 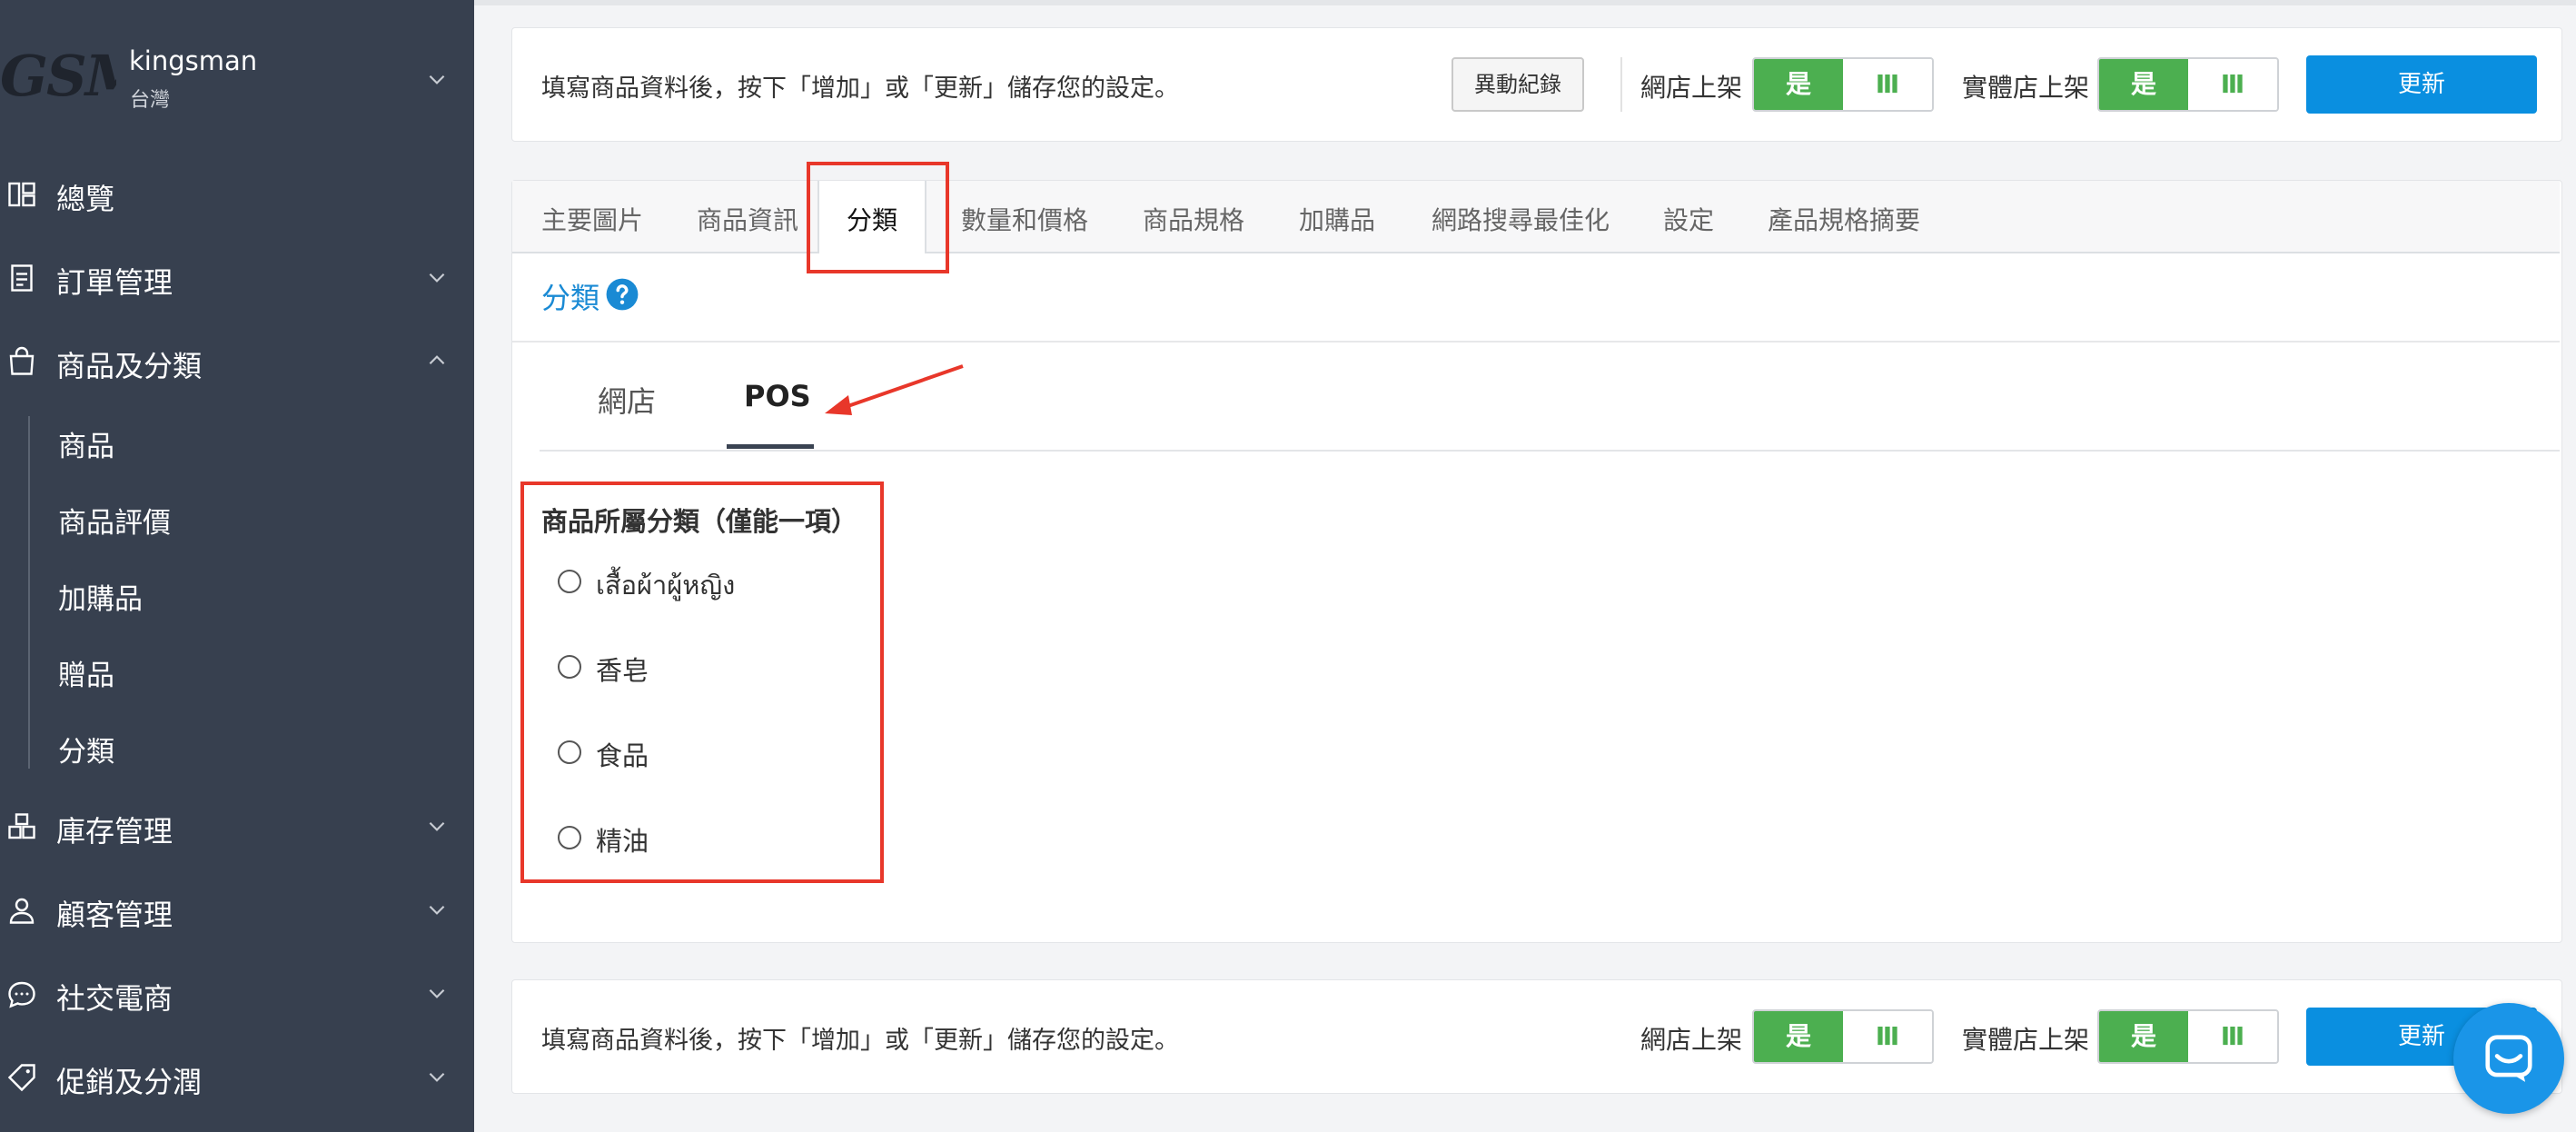 I want to click on sidebar-item-social: 社交電商, so click(x=237, y=992).